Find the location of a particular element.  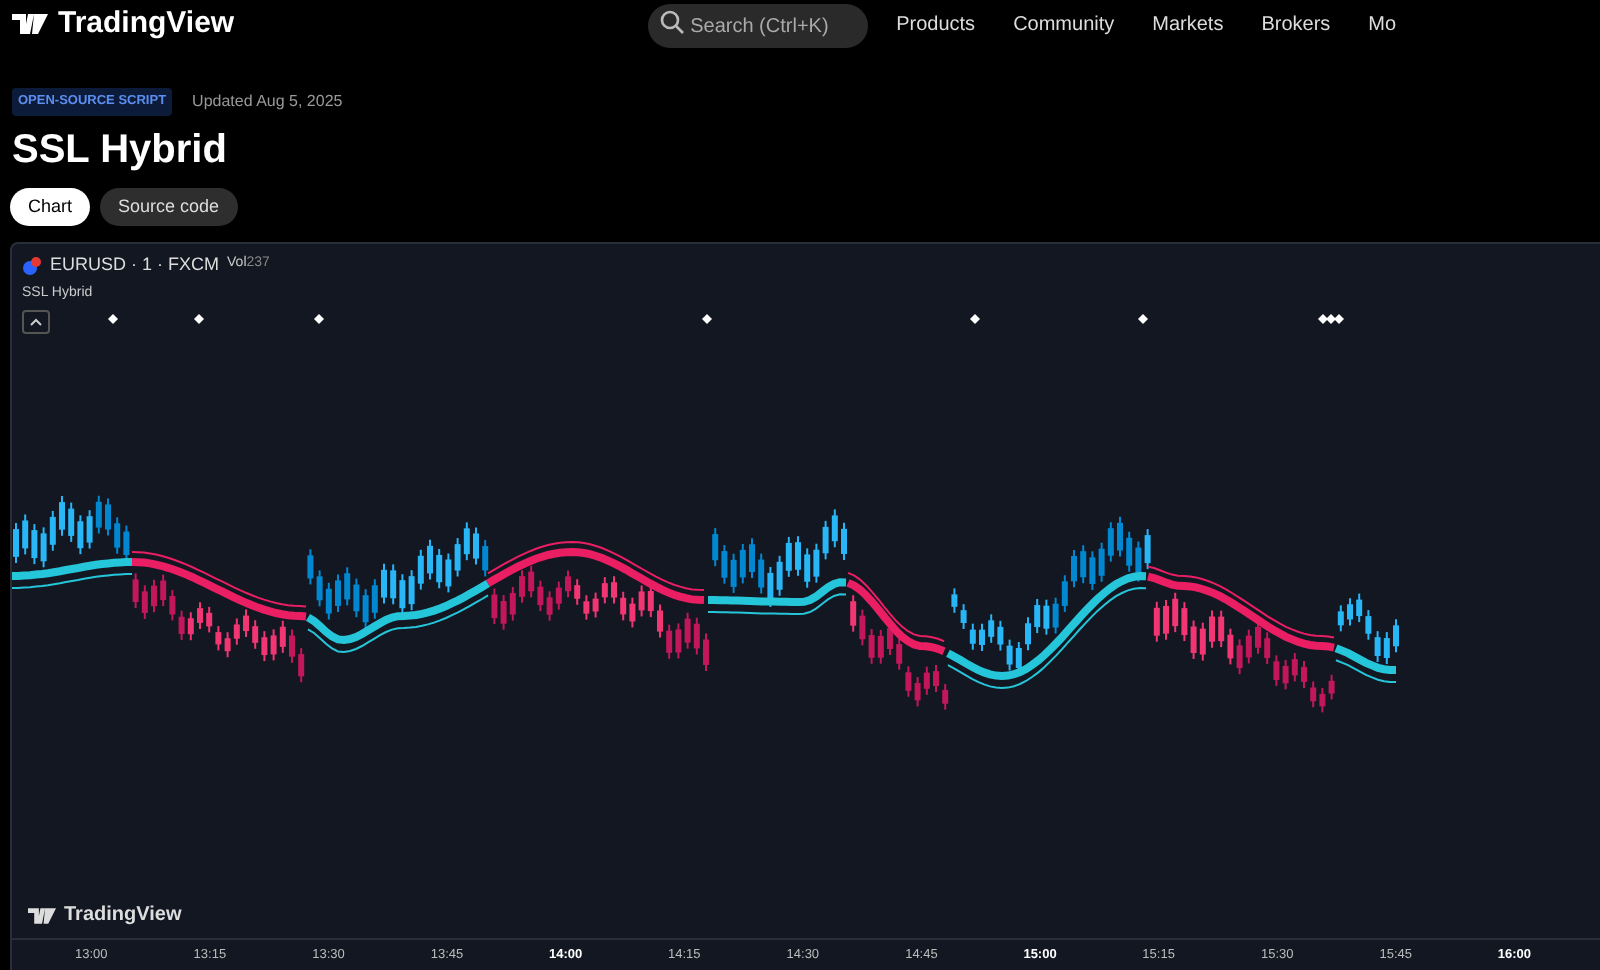

tab: Chart is located at coordinates (50, 206).